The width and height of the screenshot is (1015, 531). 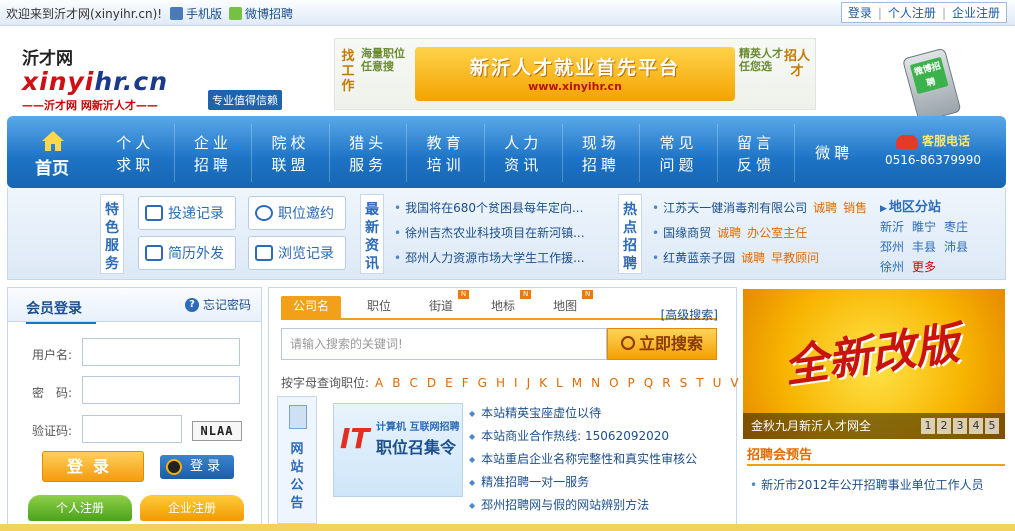 I want to click on nav-item-company-recruit: 企业 招聘, so click(x=214, y=153).